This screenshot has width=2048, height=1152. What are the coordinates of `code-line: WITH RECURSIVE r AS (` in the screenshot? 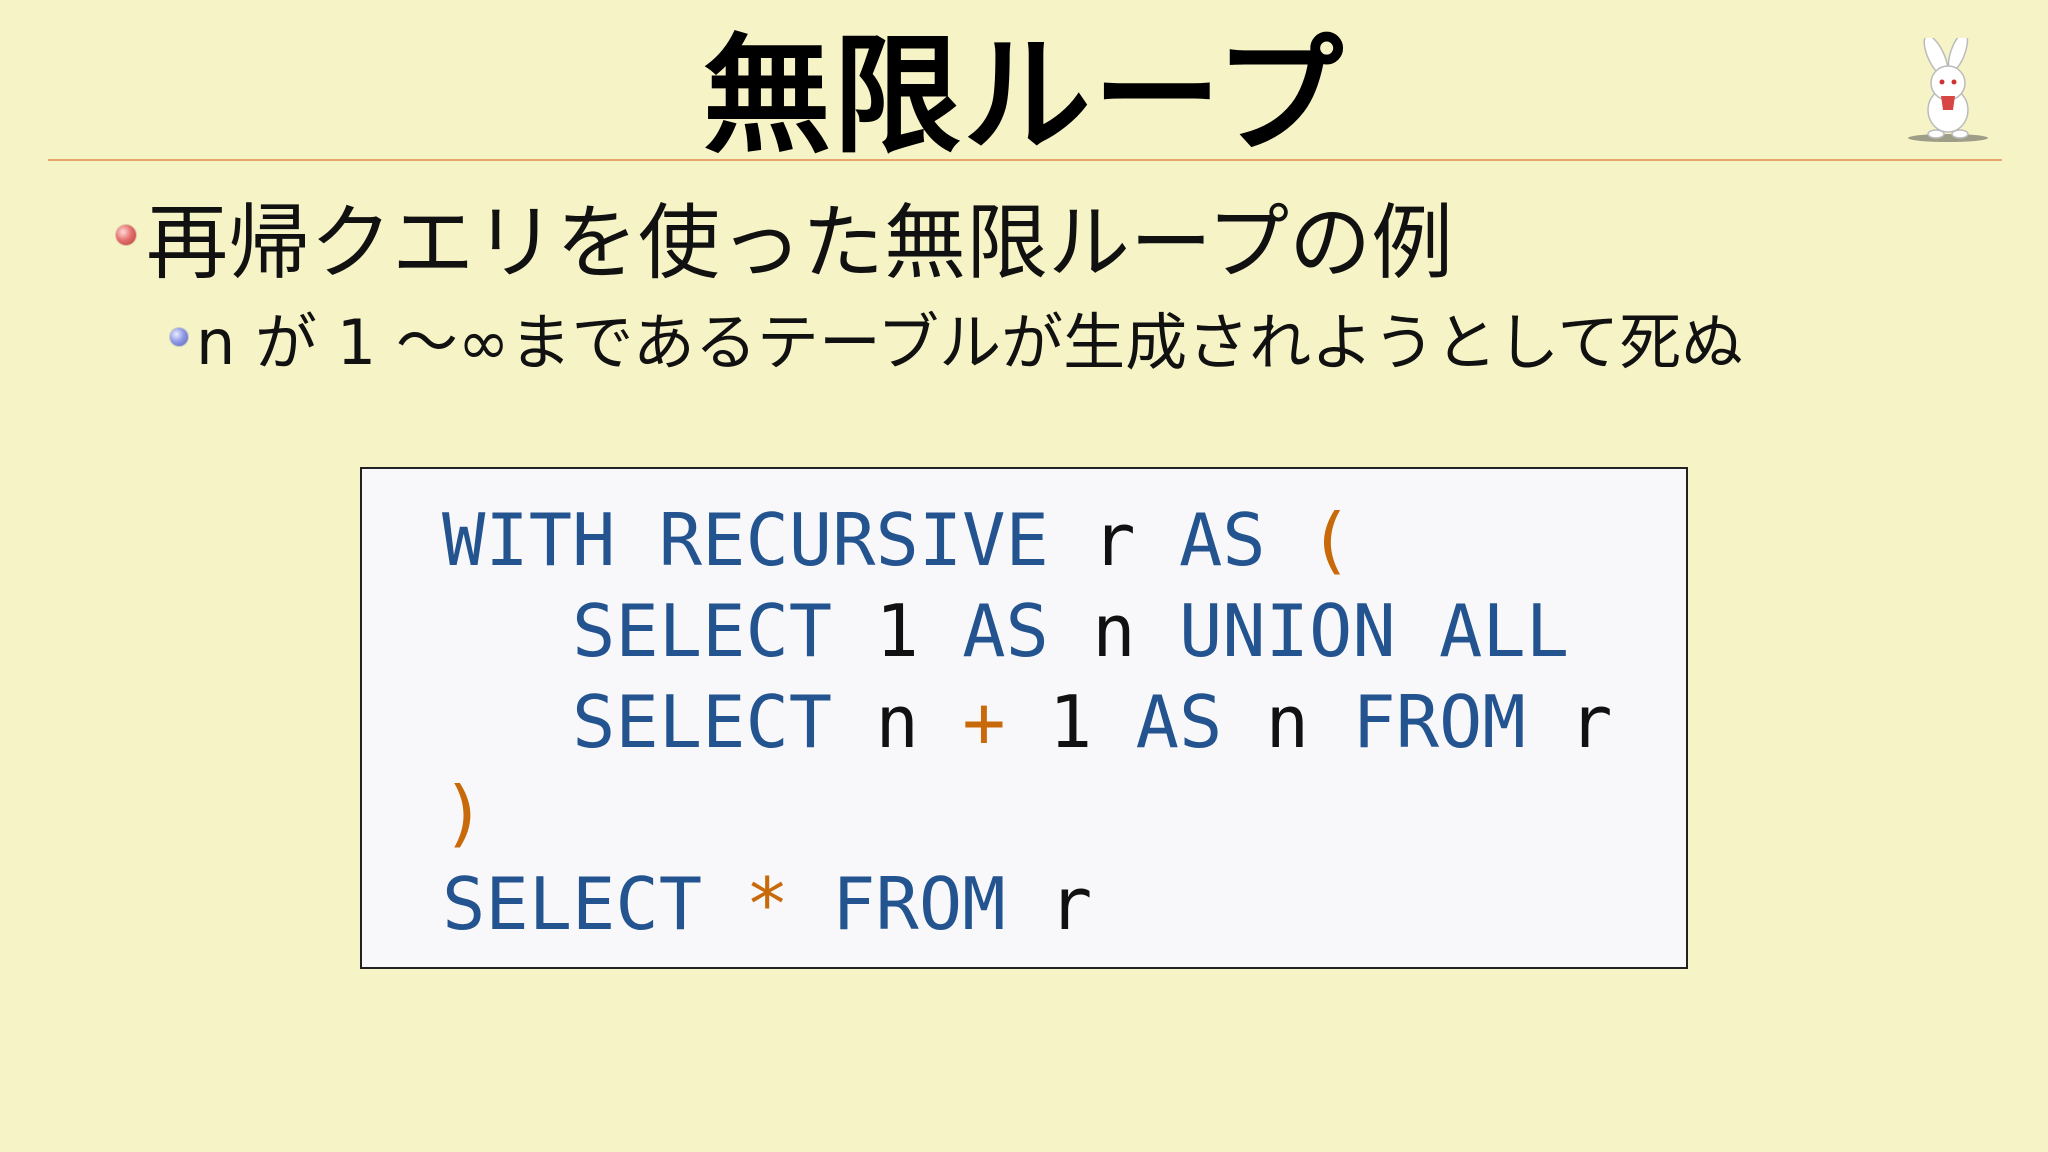 It's located at (1027, 540).